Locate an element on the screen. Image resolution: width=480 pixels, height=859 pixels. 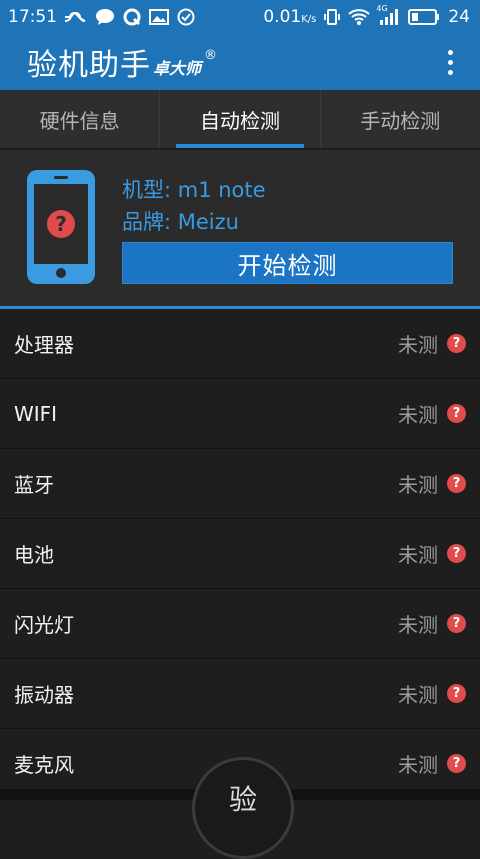
list-item: 振动器 未测 ? is located at coordinates (240, 694).